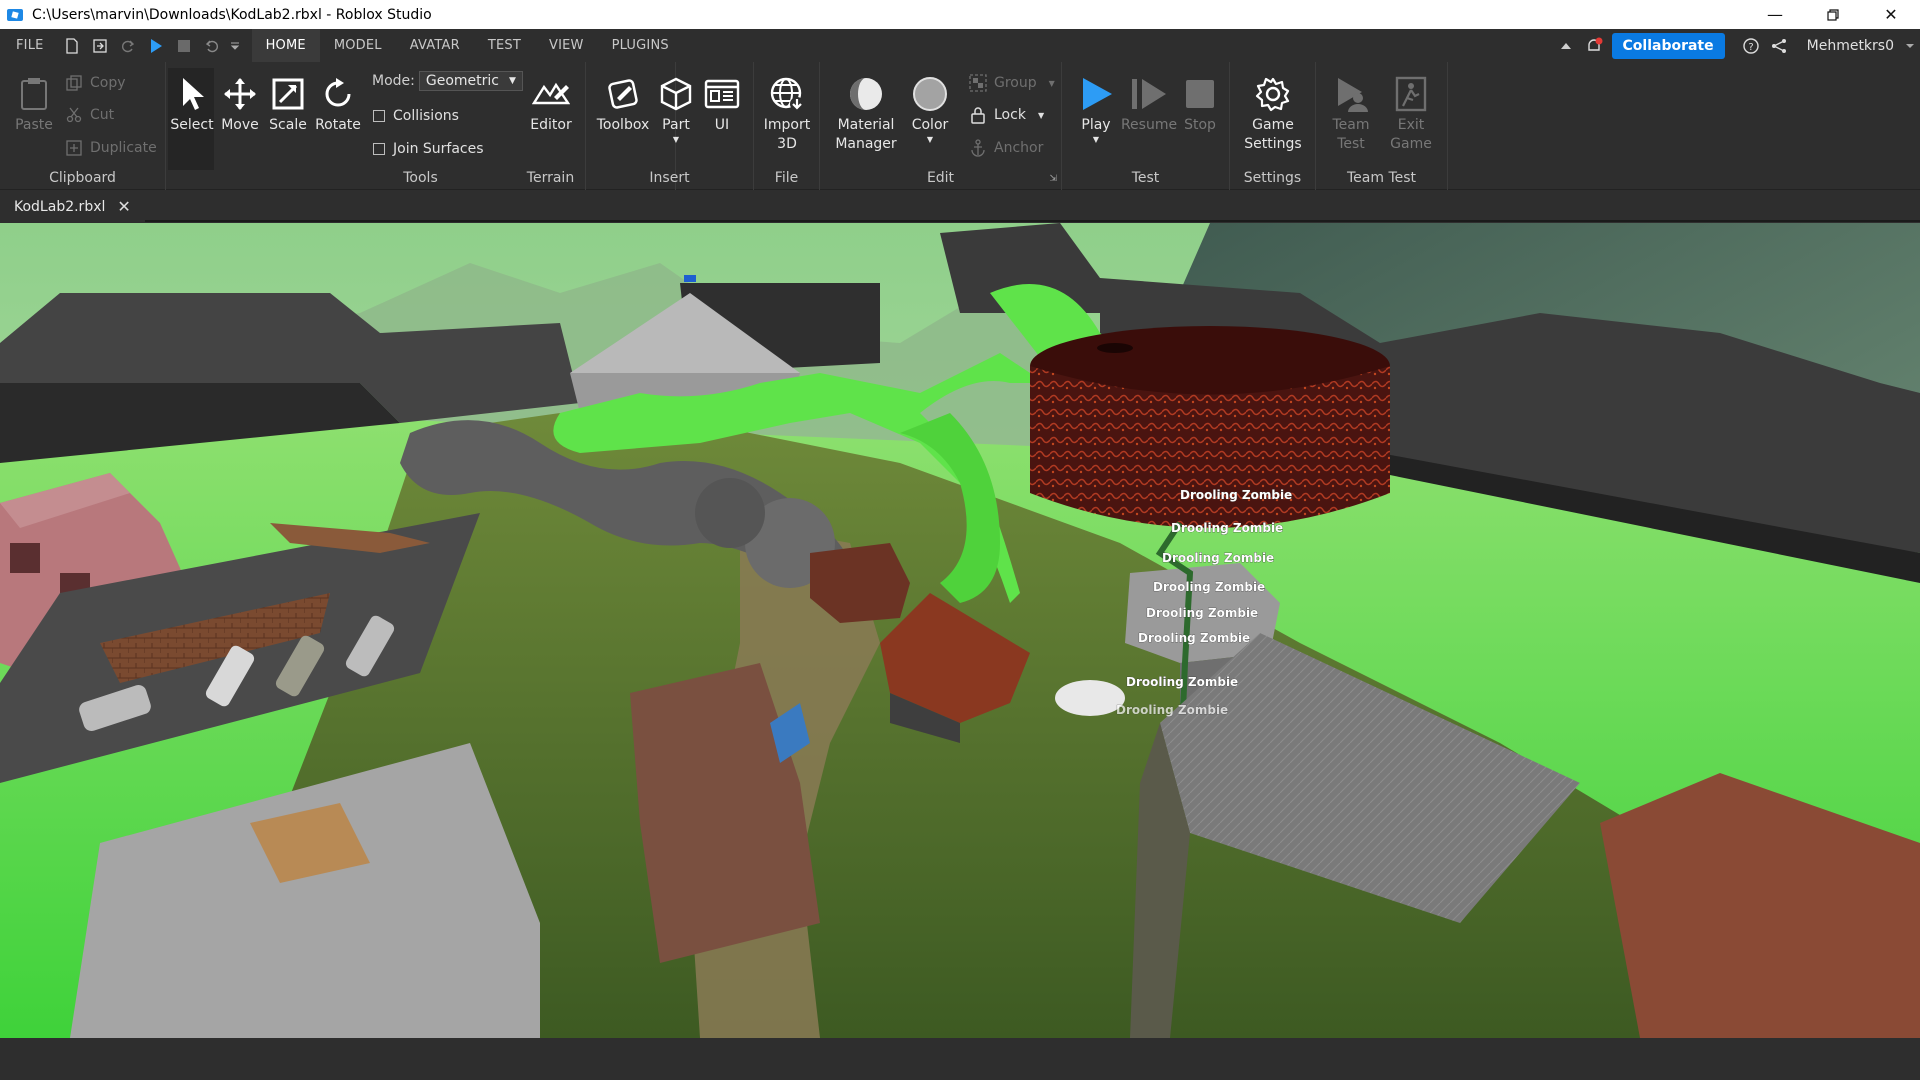 The width and height of the screenshot is (1920, 1080). Describe the element at coordinates (288, 104) in the screenshot. I see `scale-button: Scale` at that location.